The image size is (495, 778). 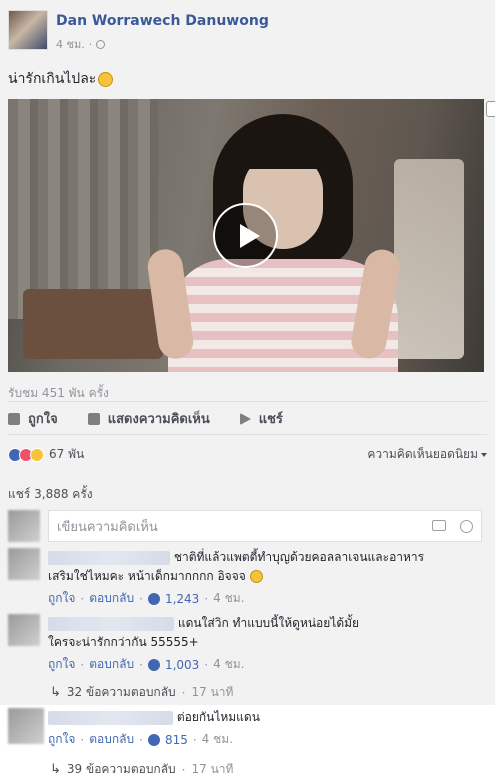 I want to click on video-sofa, so click(x=93, y=324).